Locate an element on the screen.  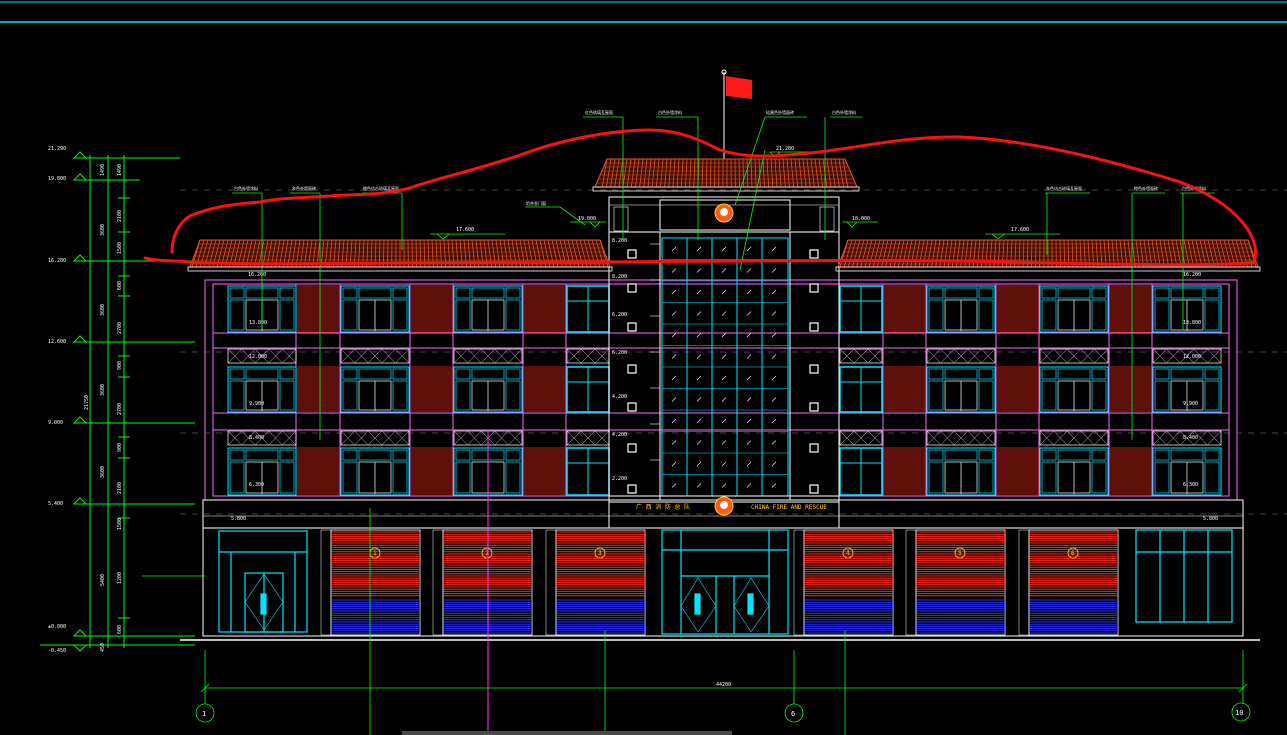
dim-fine: 1500 is located at coordinates (120, 524).